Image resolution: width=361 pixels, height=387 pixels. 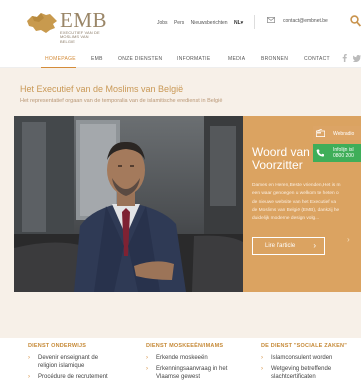 I want to click on nav-onze-diensten: ONZE DIENSTEN, so click(x=140, y=59).